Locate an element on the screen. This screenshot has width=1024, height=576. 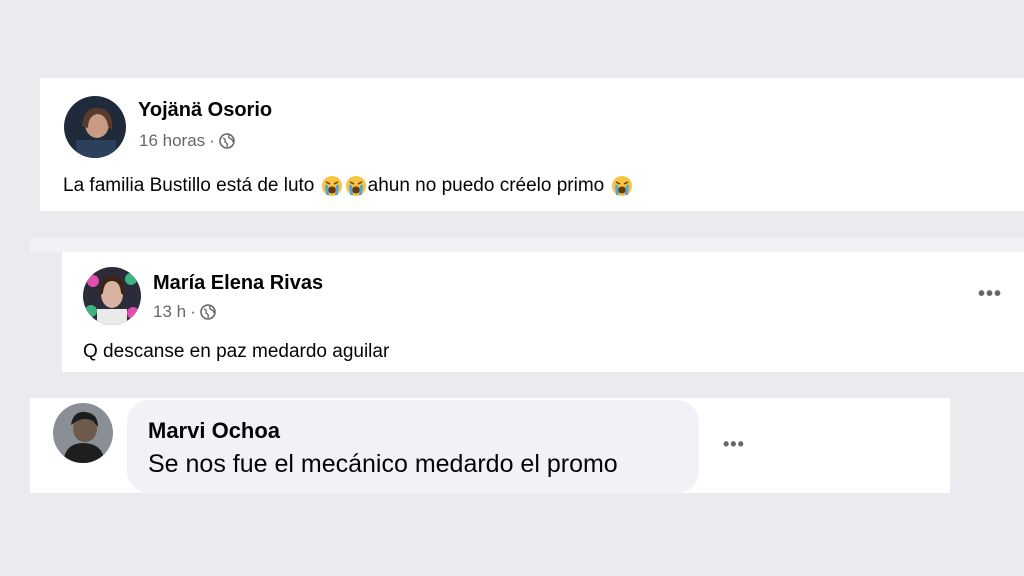
post-timestamp: 13 h is located at coordinates (169, 312).